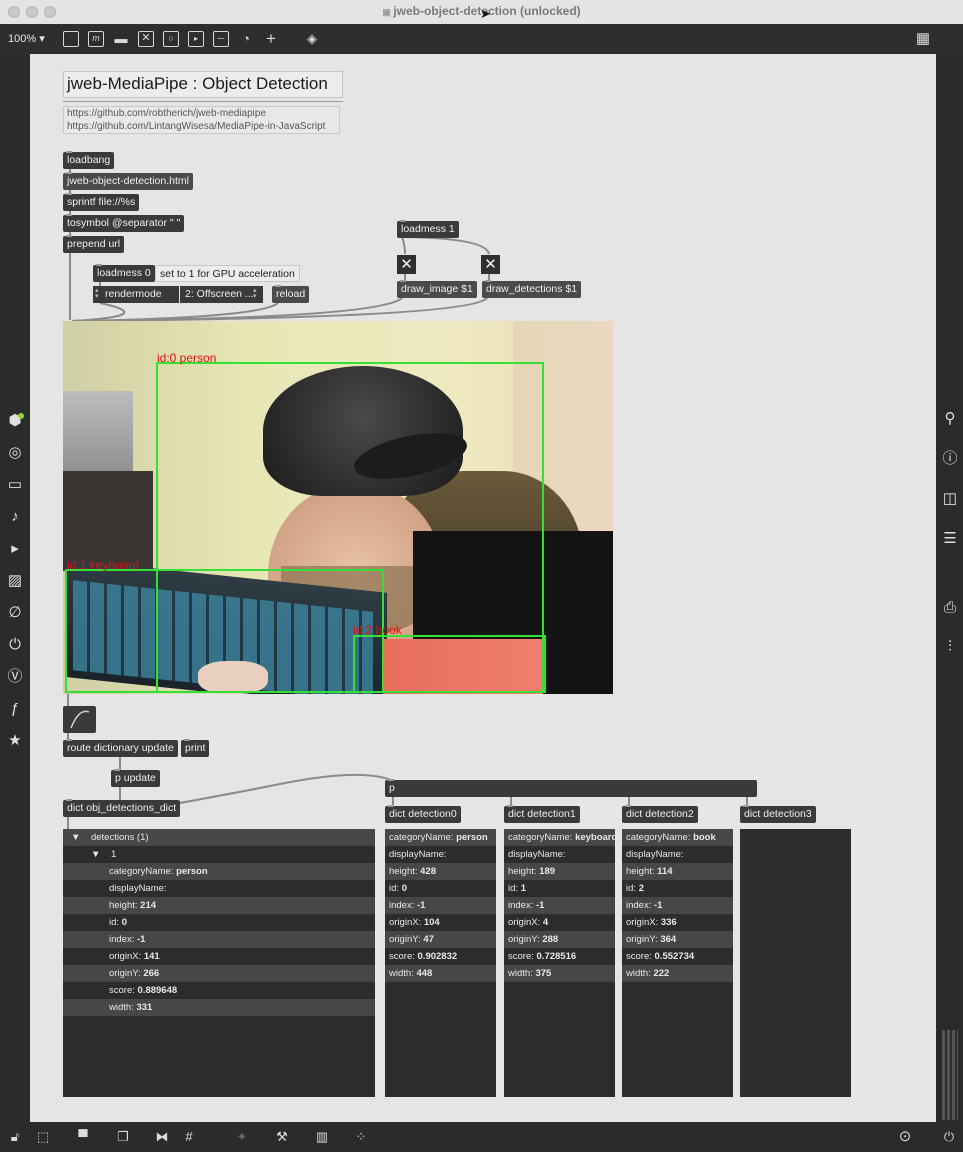 The width and height of the screenshot is (963, 1152). Describe the element at coordinates (532, 289) in the screenshot. I see `draw-detections-message: draw_detections $1` at that location.